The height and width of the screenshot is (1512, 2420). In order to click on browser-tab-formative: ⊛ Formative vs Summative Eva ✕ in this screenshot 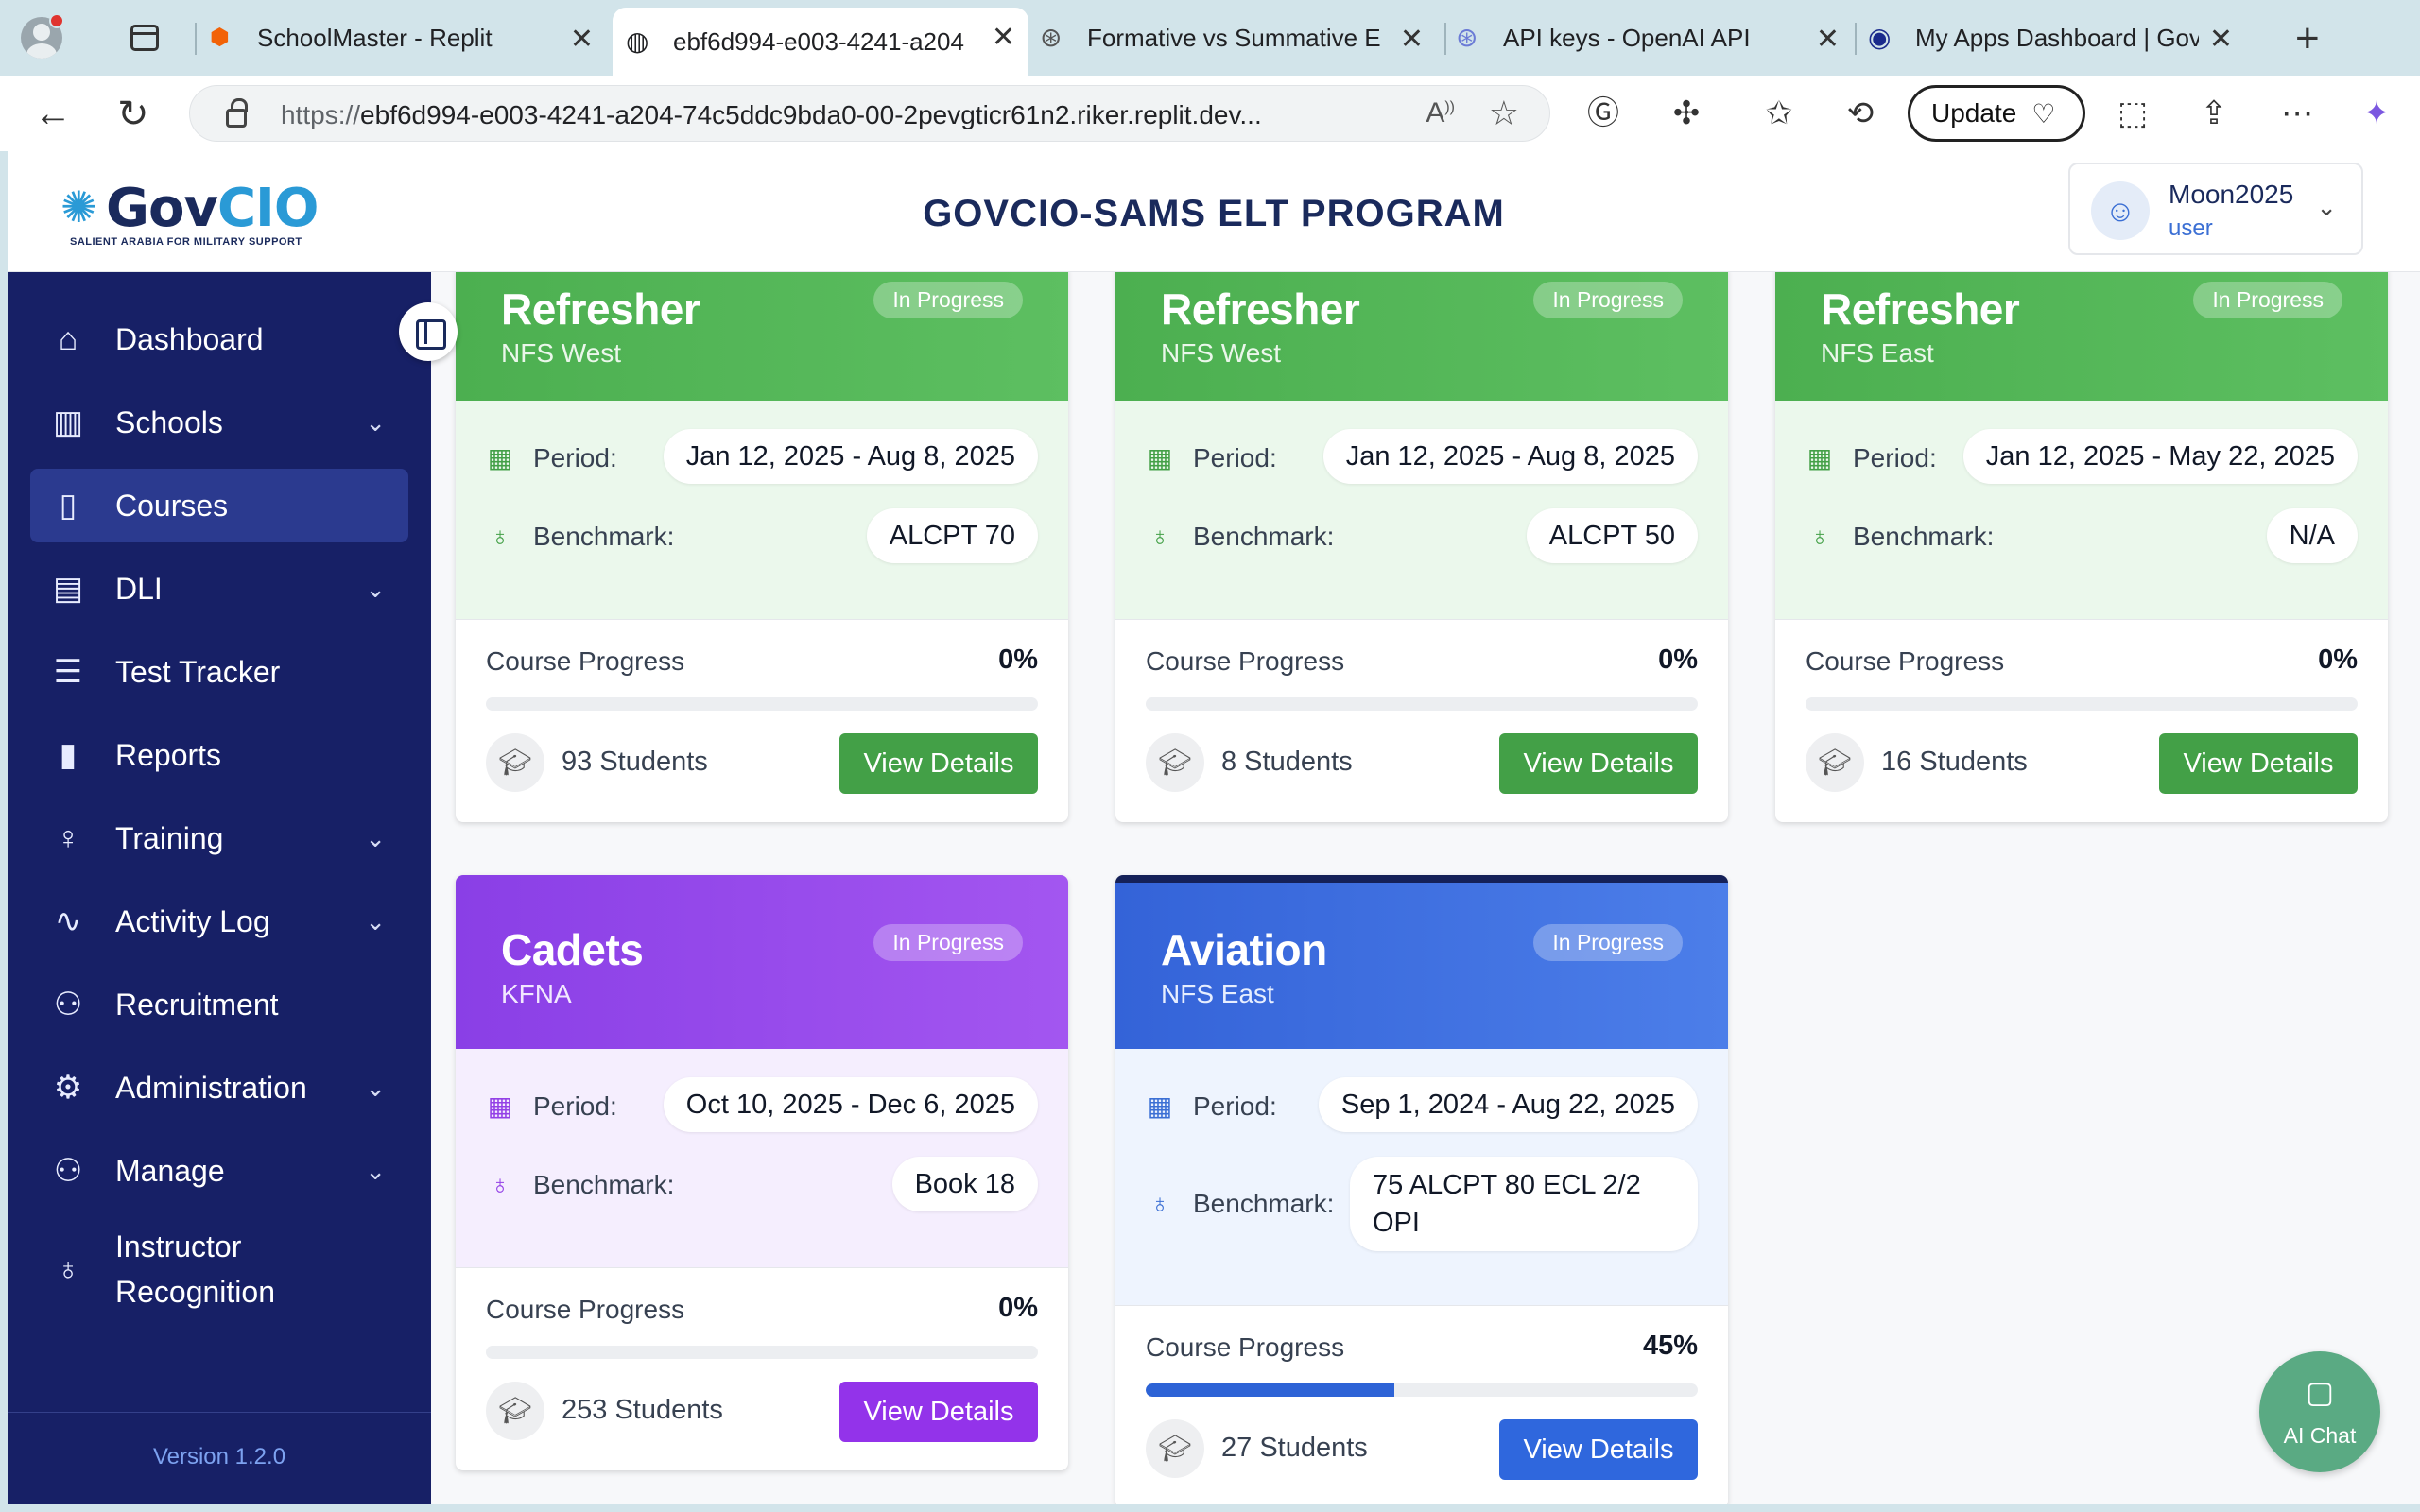, I will do `click(1238, 37)`.